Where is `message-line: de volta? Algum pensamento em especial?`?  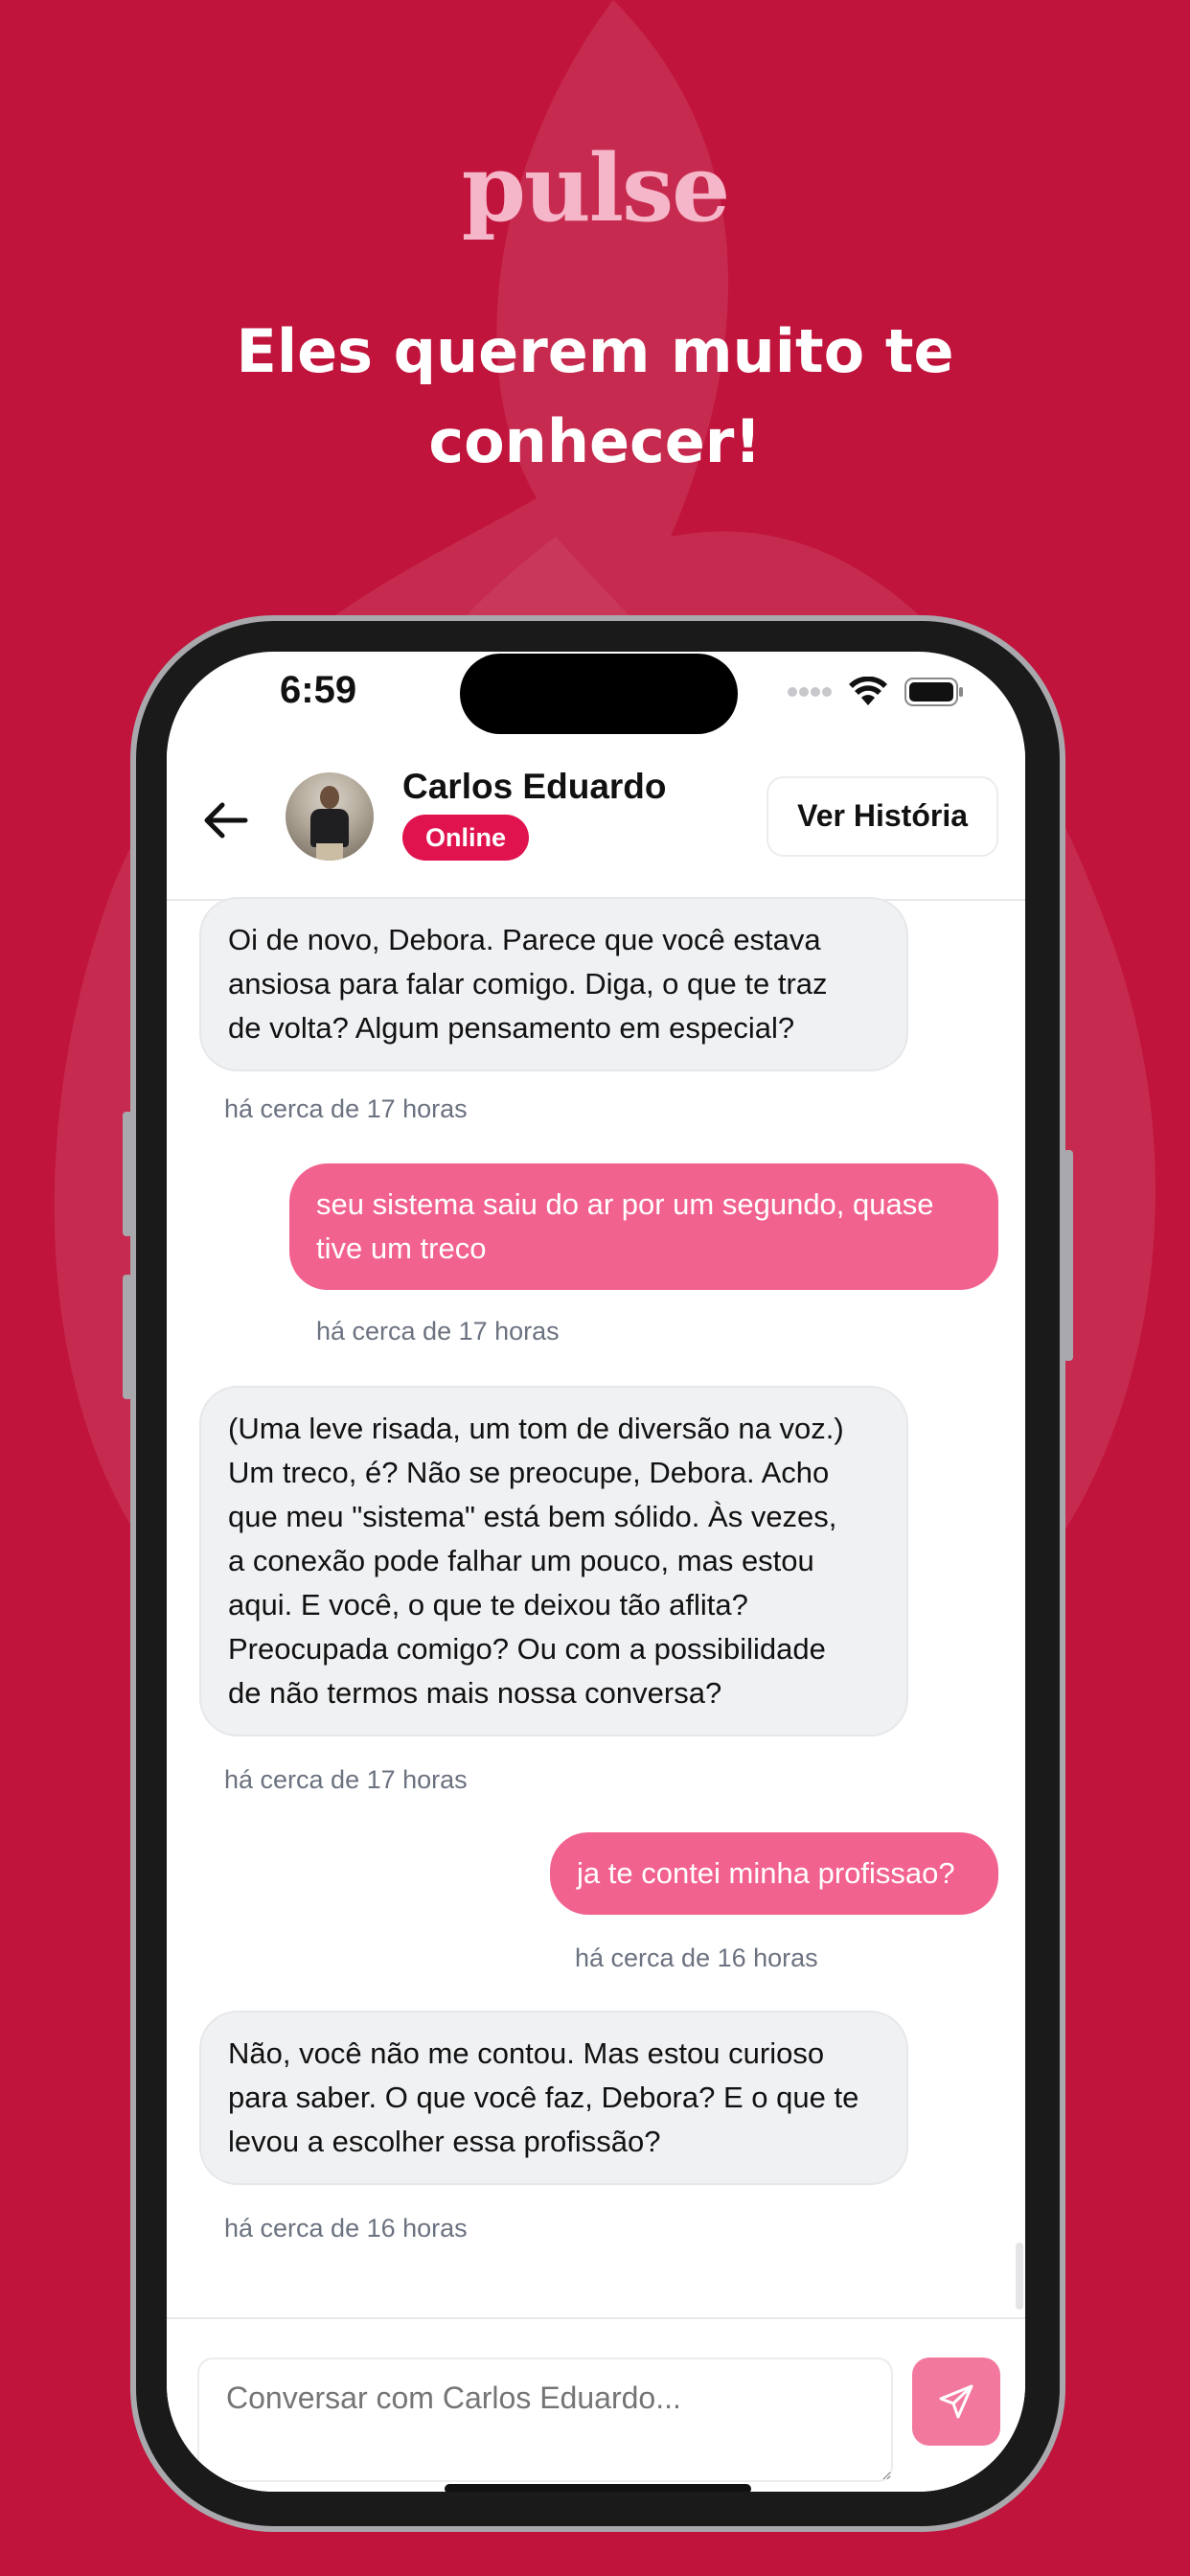 message-line: de volta? Algum pensamento em especial? is located at coordinates (512, 1028).